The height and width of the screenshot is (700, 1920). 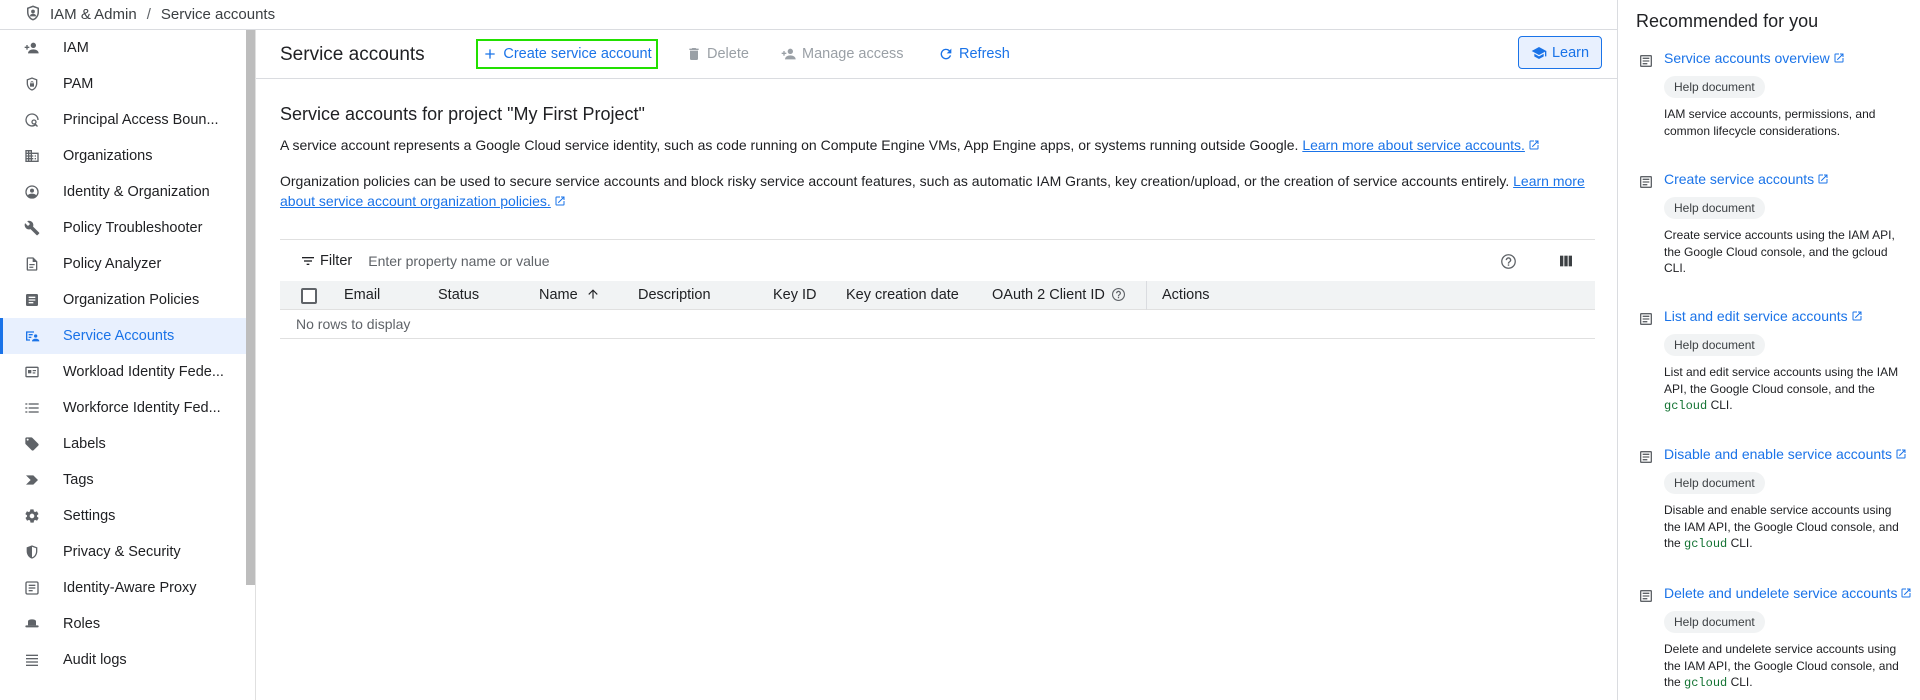 What do you see at coordinates (78, 84) in the screenshot?
I see `sidebar-item-label: PAM` at bounding box center [78, 84].